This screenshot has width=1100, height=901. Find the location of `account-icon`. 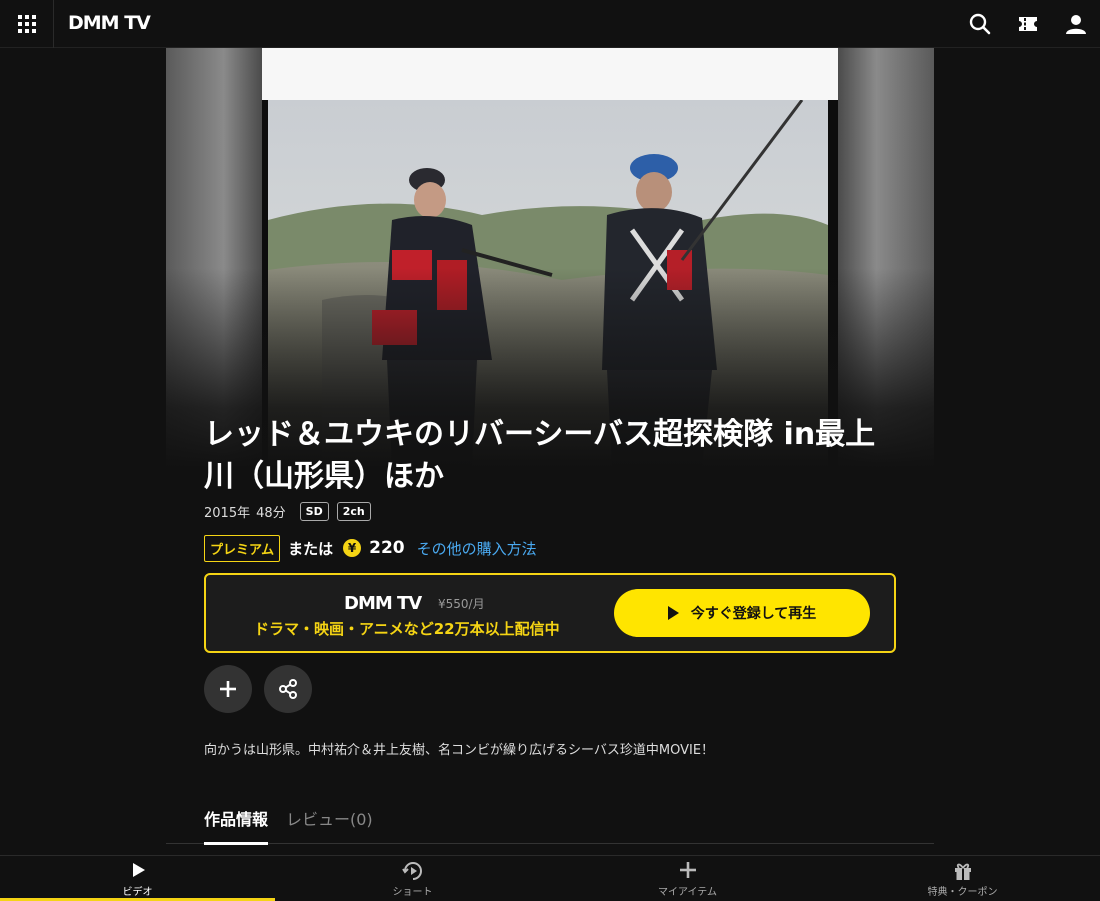

account-icon is located at coordinates (1076, 24).